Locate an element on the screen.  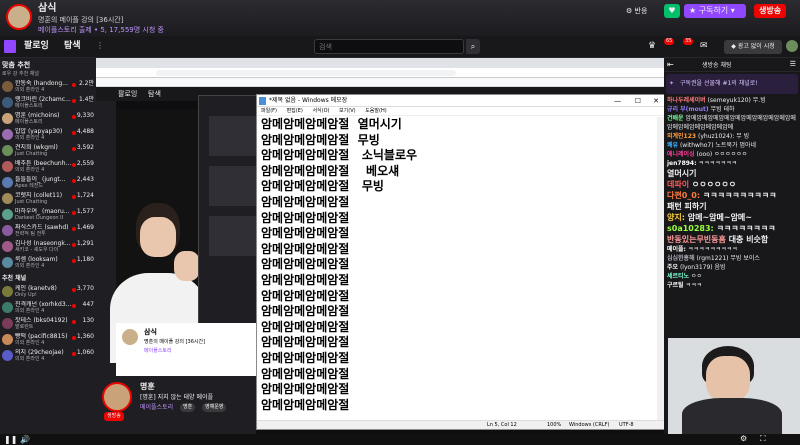
volume-icon: 🔊 is located at coordinates (25, 439).